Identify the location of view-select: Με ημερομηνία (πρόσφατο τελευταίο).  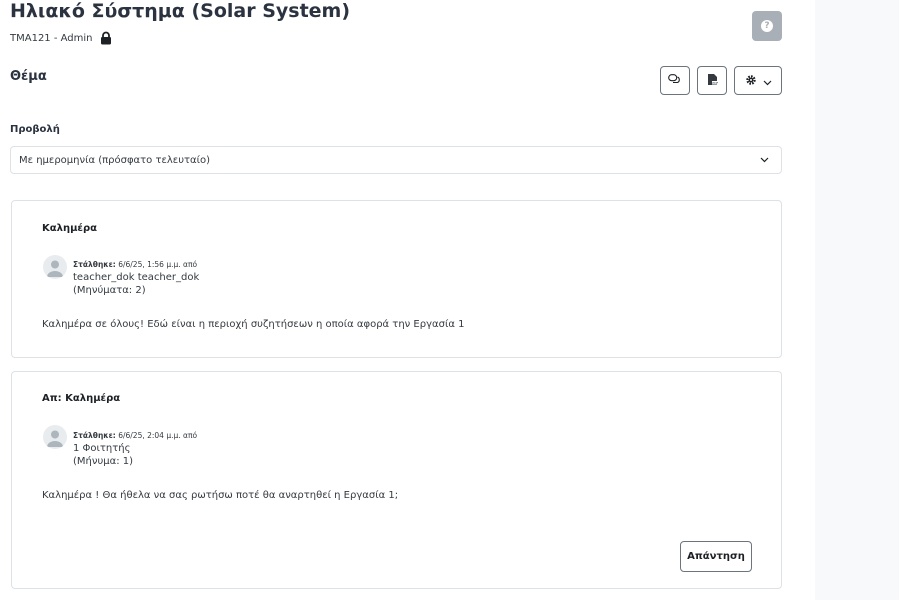
(396, 160).